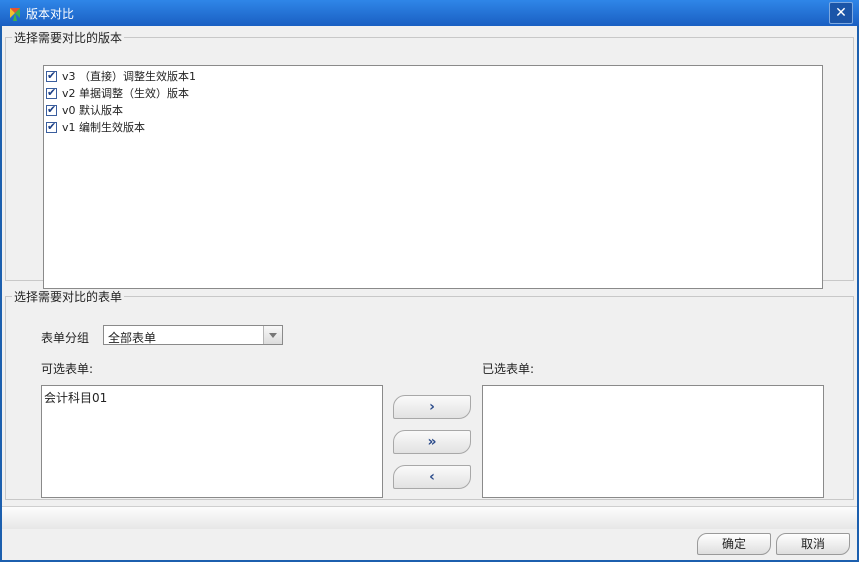 The height and width of the screenshot is (562, 859). What do you see at coordinates (429, 517) in the screenshot?
I see `status-strip` at bounding box center [429, 517].